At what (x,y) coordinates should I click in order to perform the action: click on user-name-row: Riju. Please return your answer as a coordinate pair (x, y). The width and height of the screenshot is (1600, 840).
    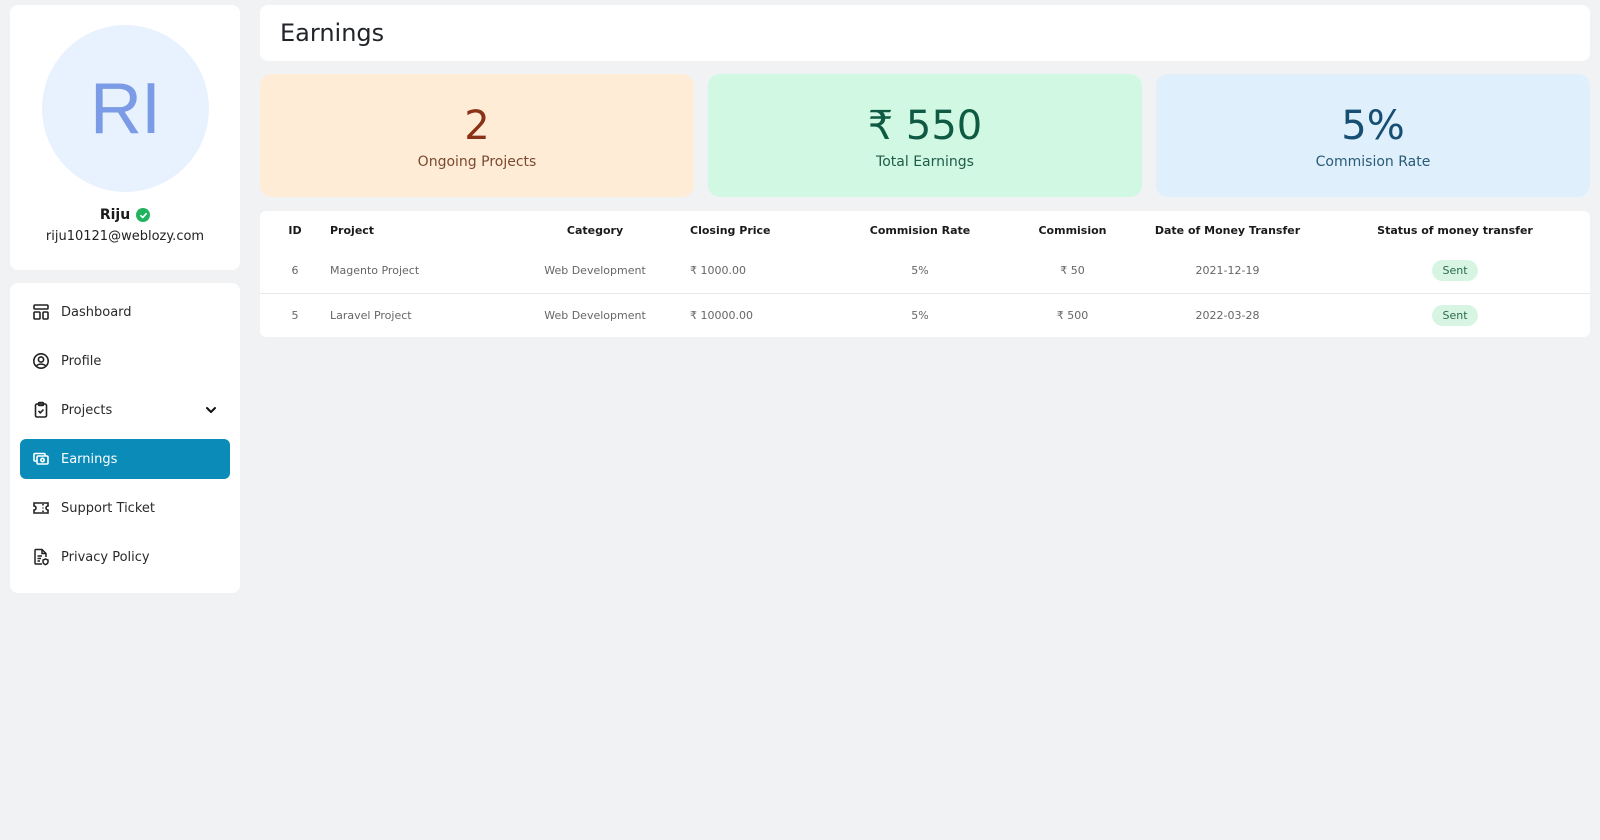
    Looking at the image, I should click on (125, 215).